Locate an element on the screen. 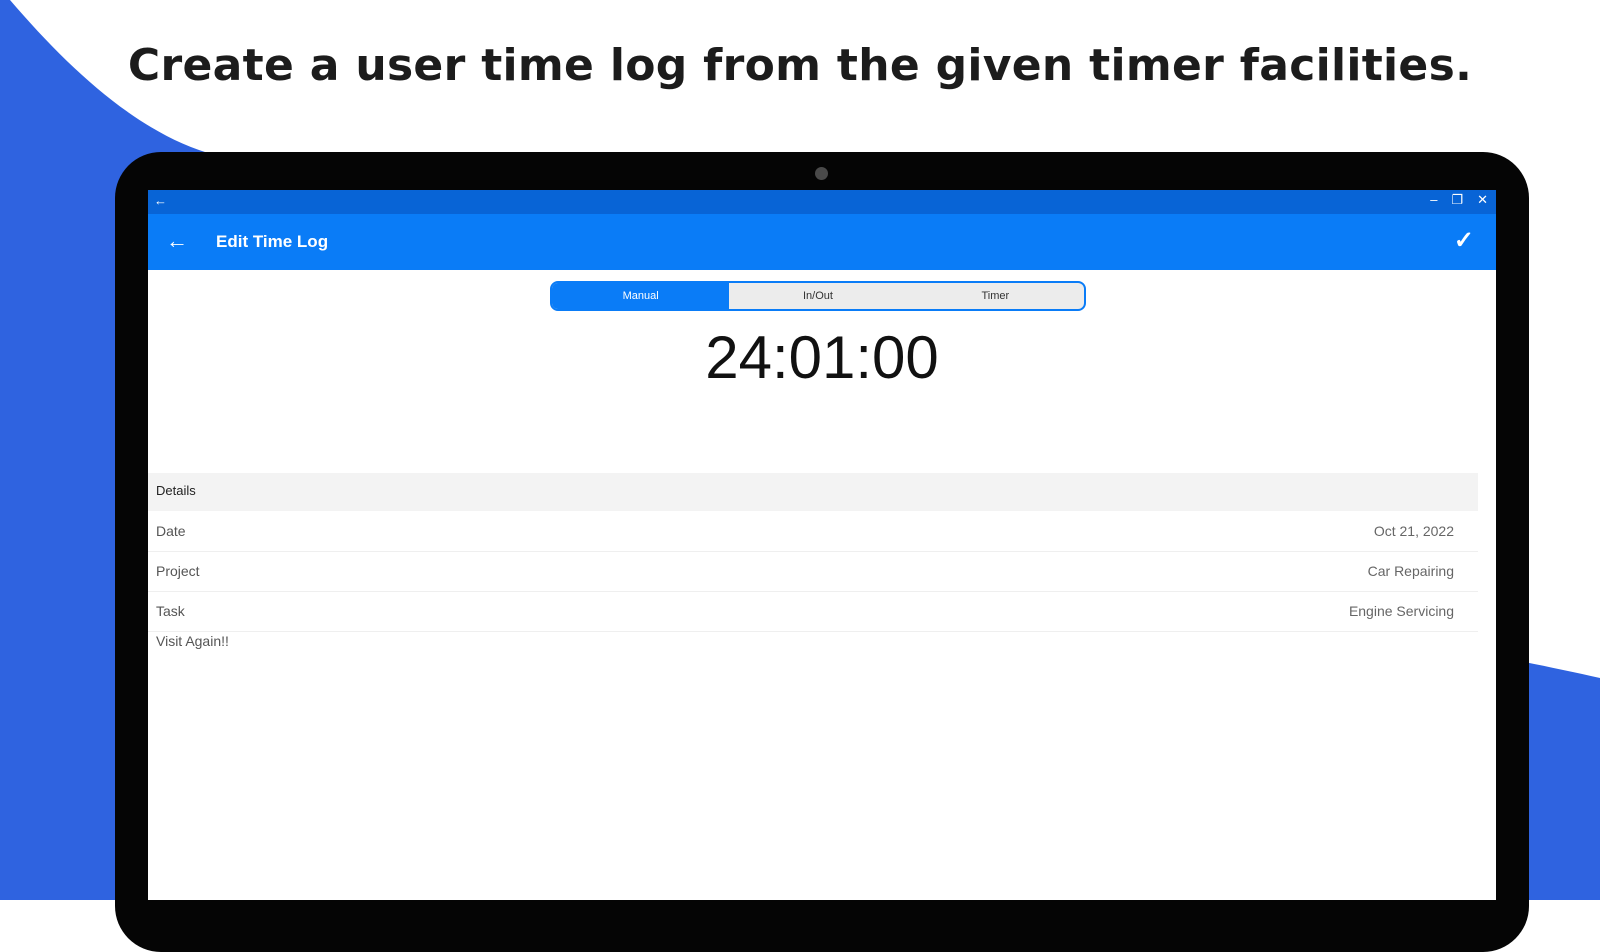 This screenshot has height=952, width=1600. detail-row-task: Task Engine Servicing is located at coordinates (813, 612).